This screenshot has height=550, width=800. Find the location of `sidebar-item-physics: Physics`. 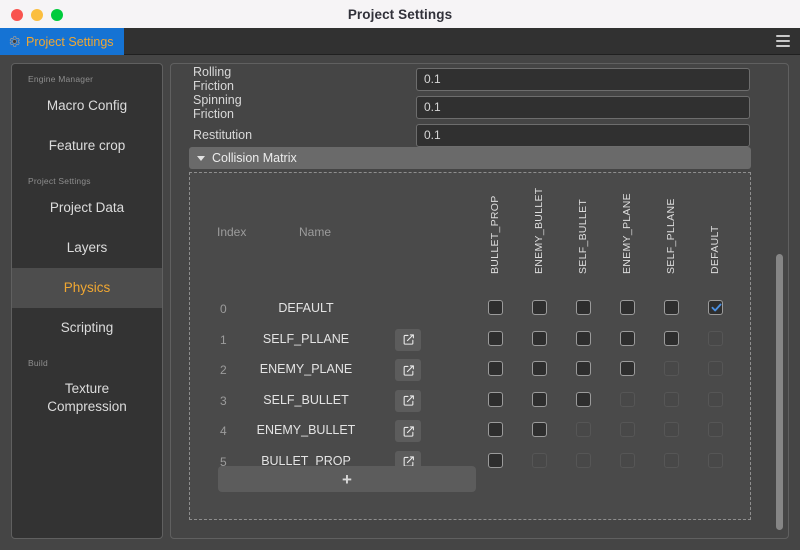

sidebar-item-physics: Physics is located at coordinates (87, 288).